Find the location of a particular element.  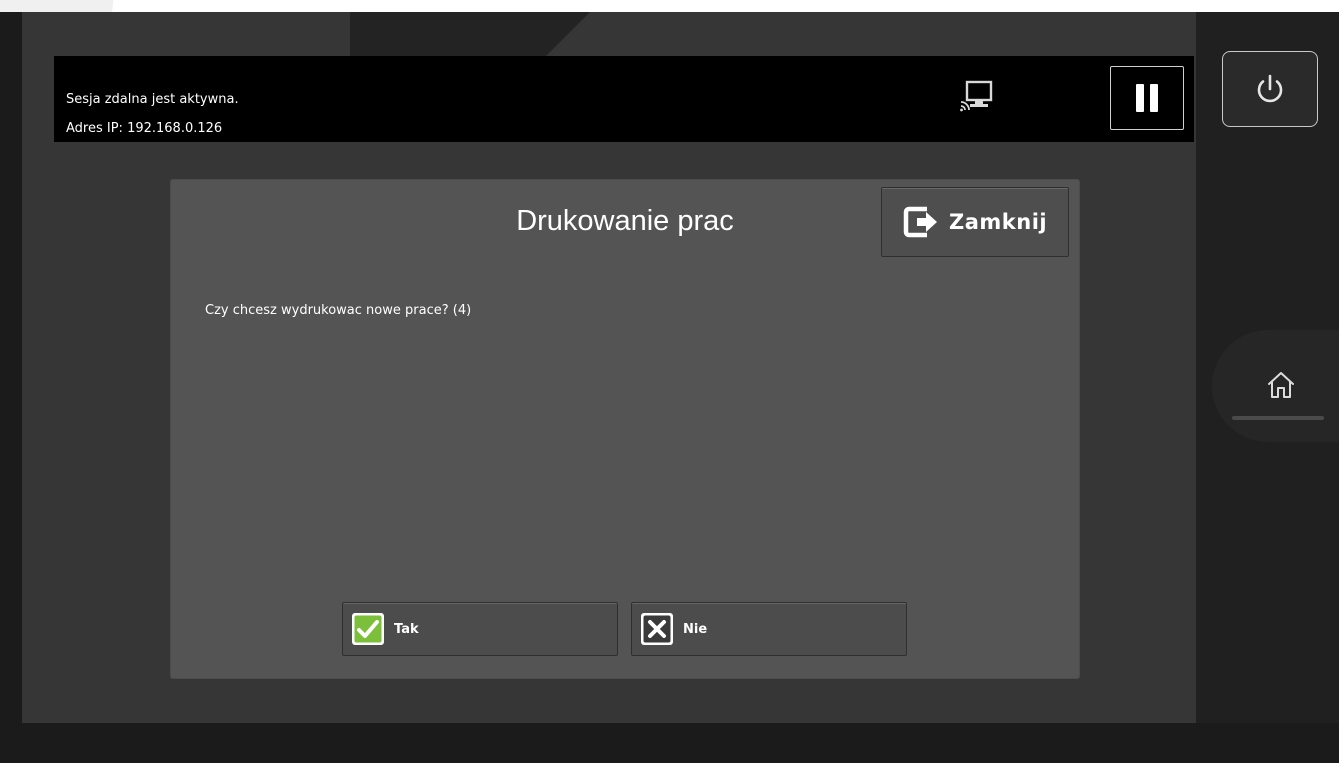

ip-address-text: Adres IP: 192.168.0.126 is located at coordinates (144, 128).